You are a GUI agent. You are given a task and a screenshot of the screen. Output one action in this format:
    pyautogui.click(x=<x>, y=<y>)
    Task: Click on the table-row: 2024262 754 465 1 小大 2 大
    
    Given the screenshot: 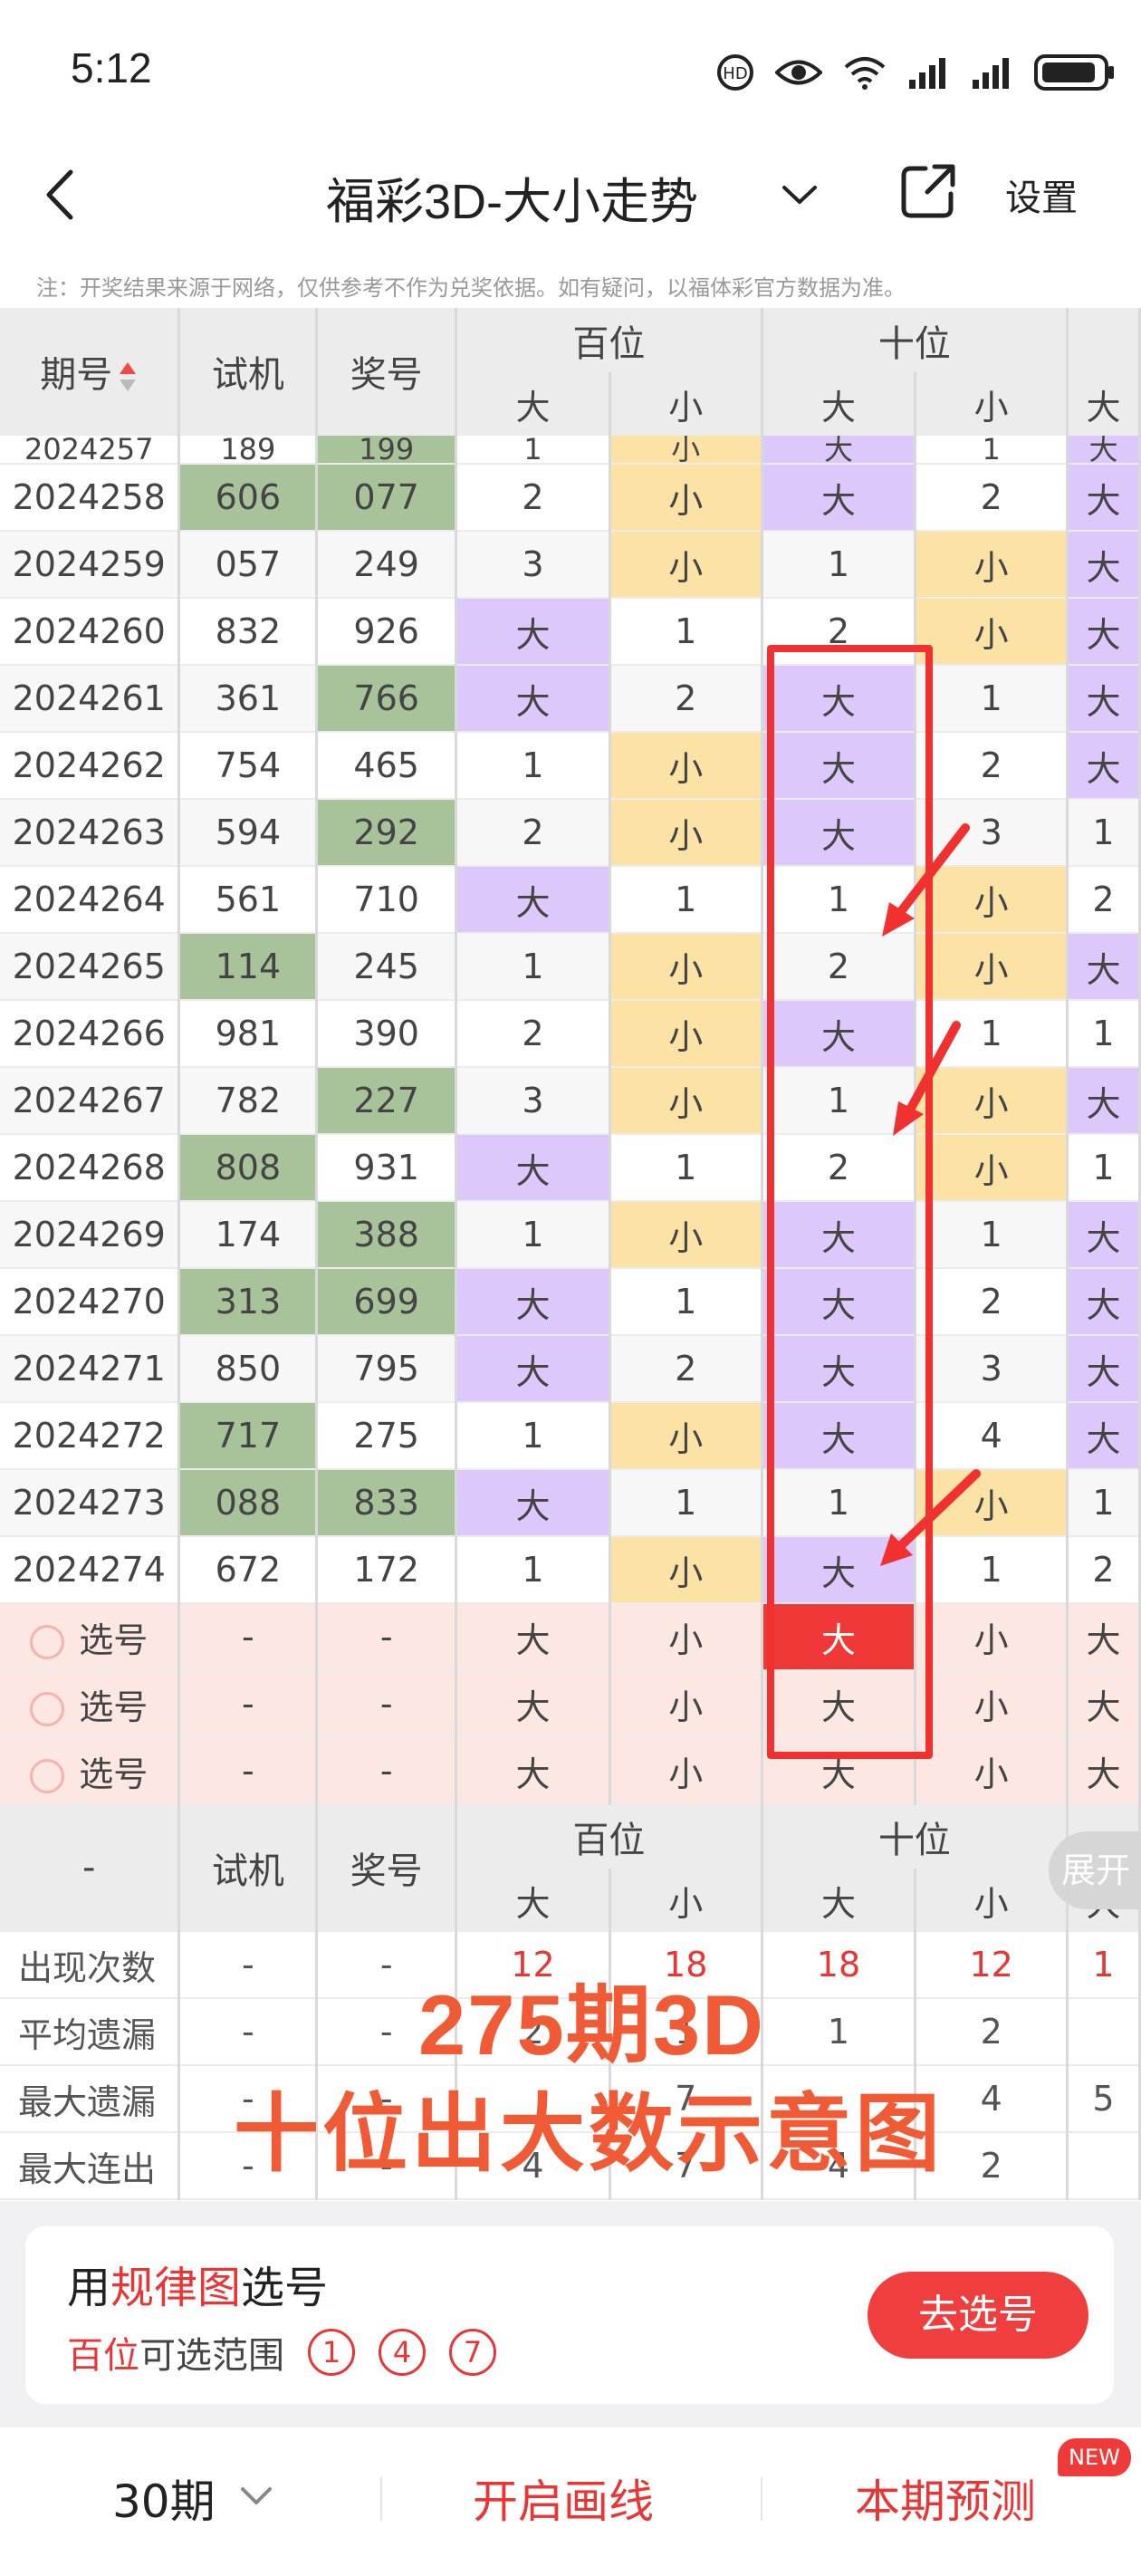 What is the action you would take?
    pyautogui.click(x=570, y=766)
    